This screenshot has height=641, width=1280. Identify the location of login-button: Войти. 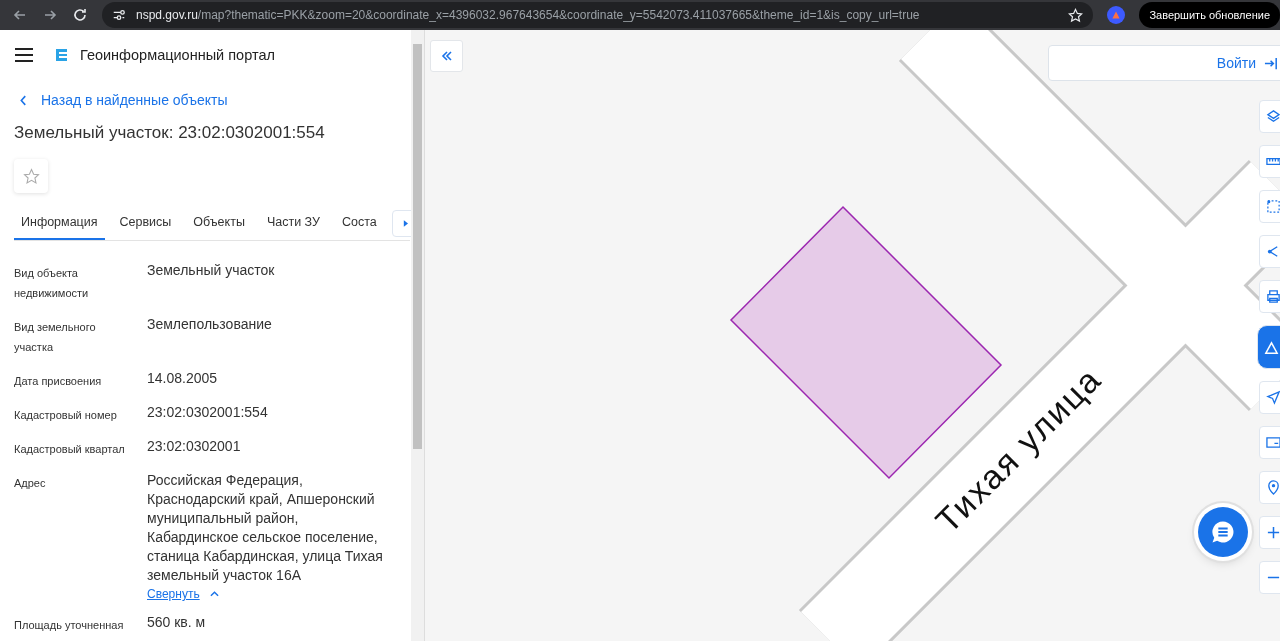
(1164, 63).